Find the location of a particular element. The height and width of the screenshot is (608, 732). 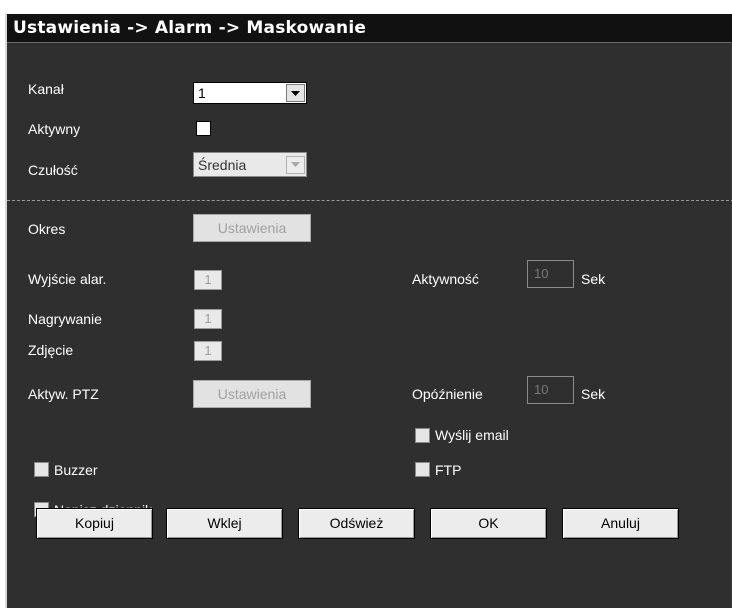

recording-box: 1 is located at coordinates (208, 319).